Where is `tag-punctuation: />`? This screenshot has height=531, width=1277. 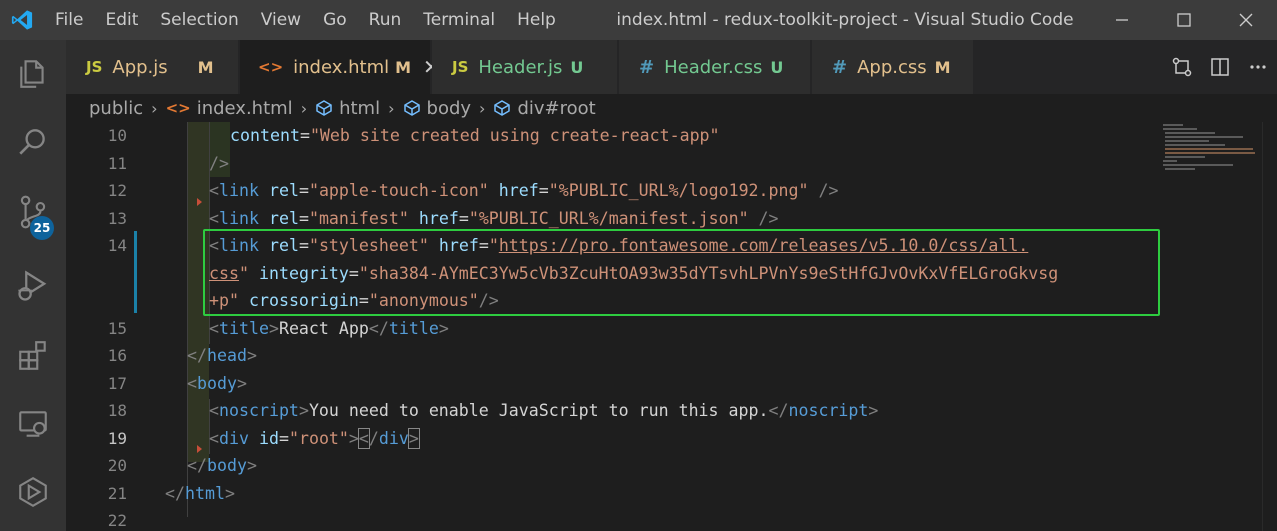 tag-punctuation: /> is located at coordinates (823, 190).